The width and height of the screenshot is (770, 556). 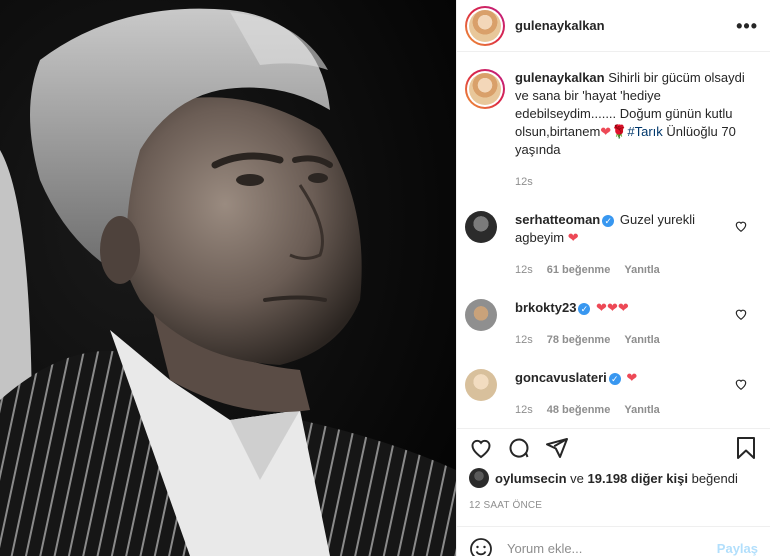 What do you see at coordinates (638, 478) in the screenshot?
I see `liked-by-count: 19.198 diğer kişi` at bounding box center [638, 478].